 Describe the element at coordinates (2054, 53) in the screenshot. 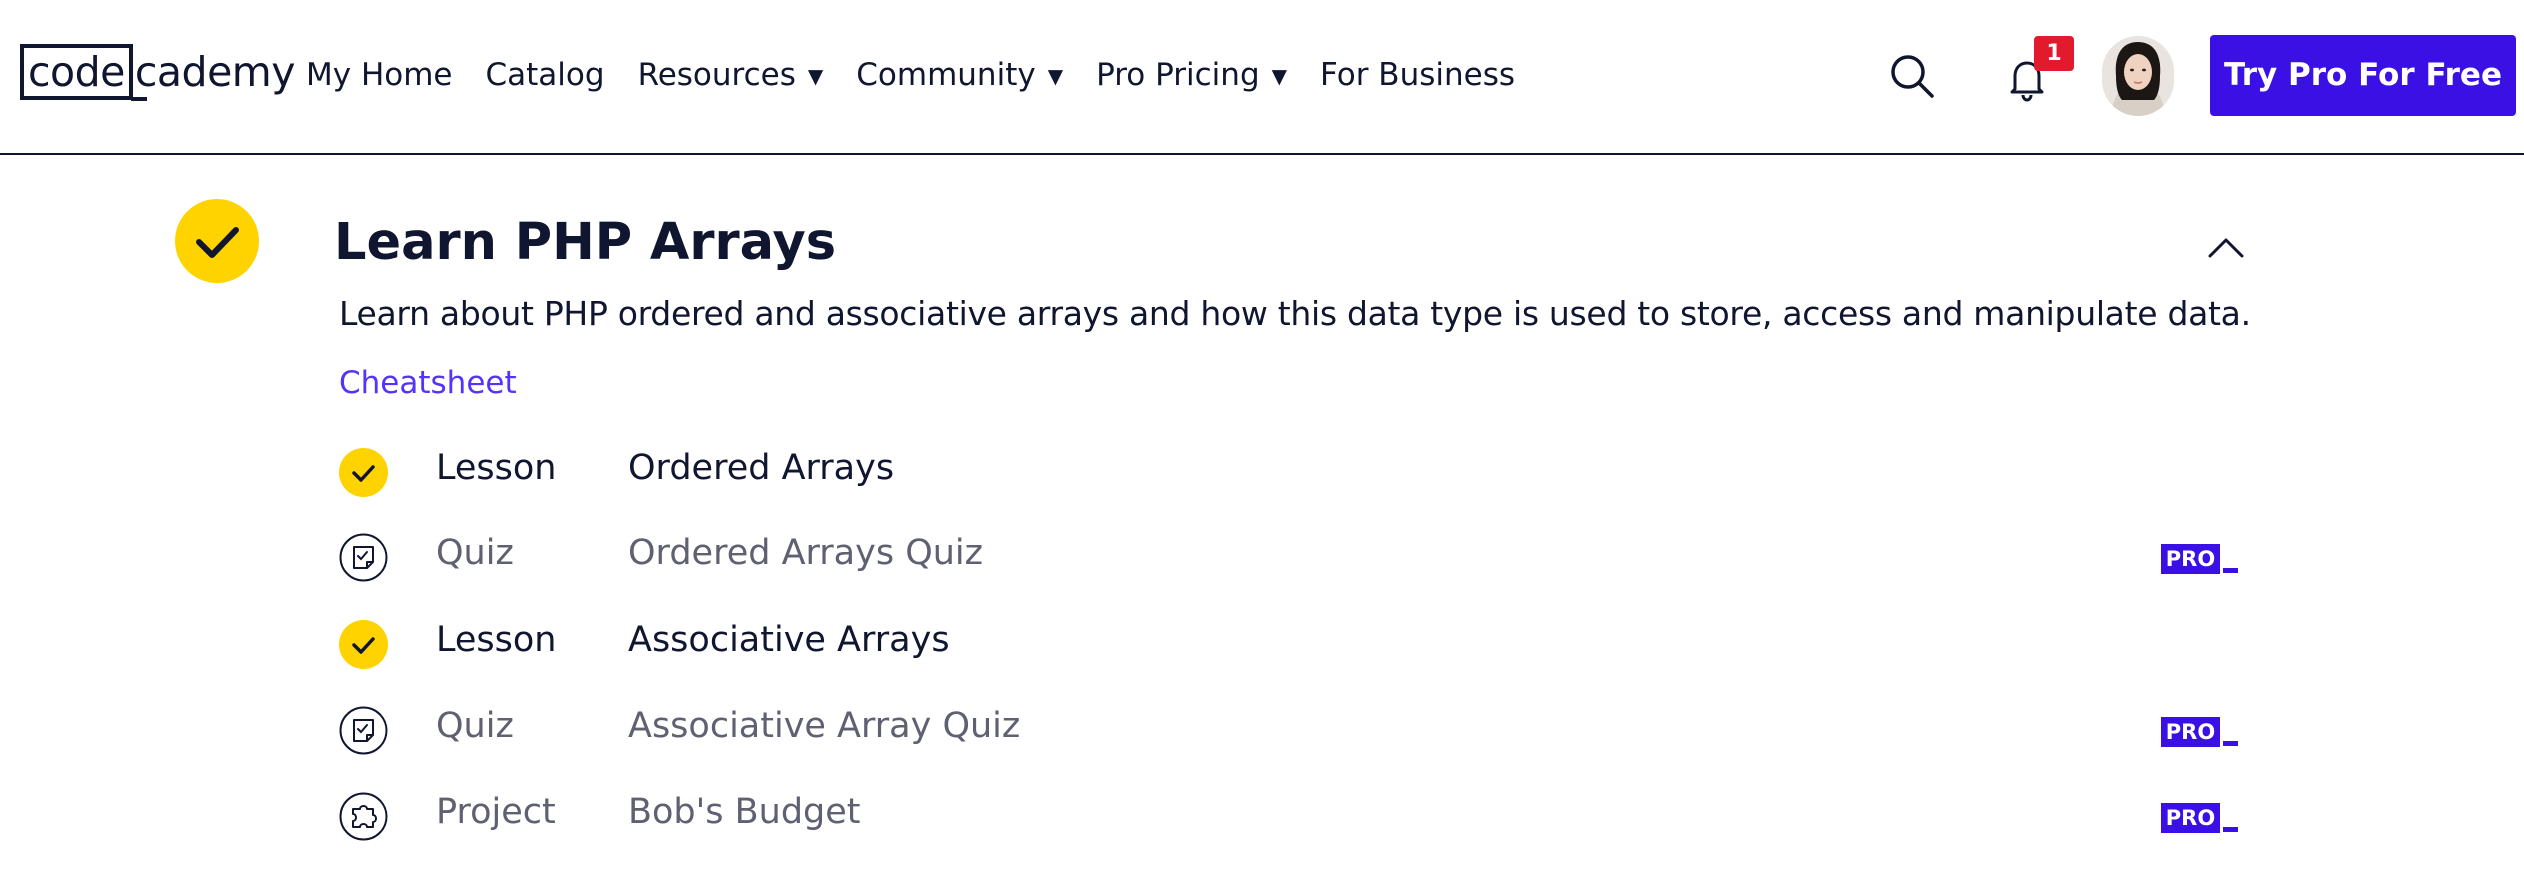

I see `notification-count-badge: 1` at that location.